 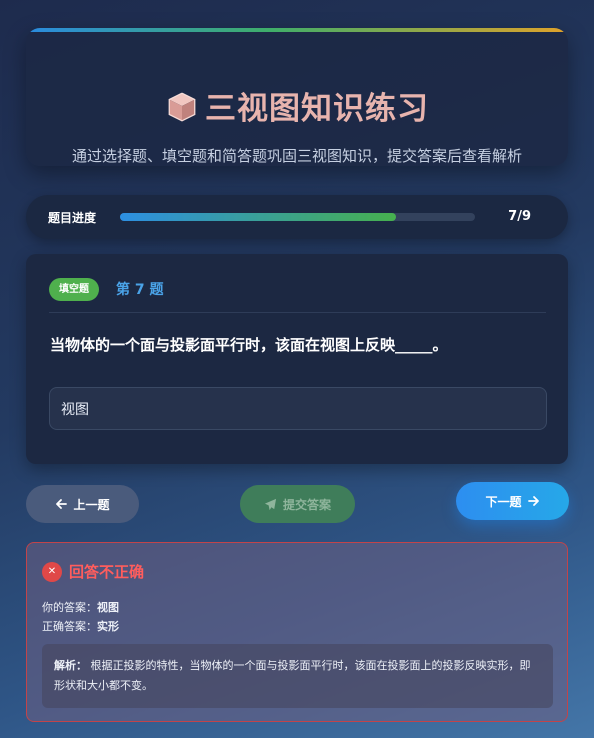 I want to click on prev-button: 上一题, so click(x=82, y=504).